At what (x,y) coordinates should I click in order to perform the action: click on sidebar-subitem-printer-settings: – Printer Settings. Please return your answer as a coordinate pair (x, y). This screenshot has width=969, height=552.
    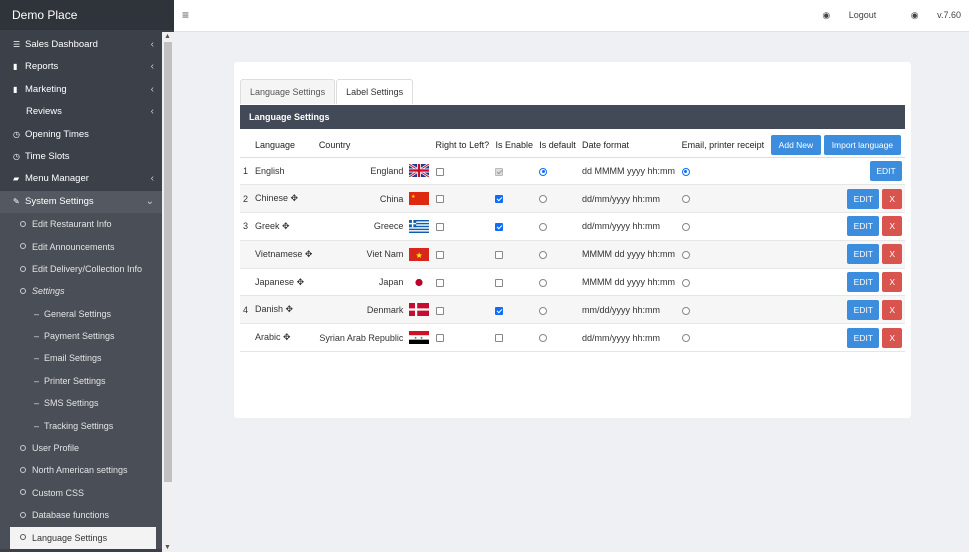
    Looking at the image, I should click on (81, 381).